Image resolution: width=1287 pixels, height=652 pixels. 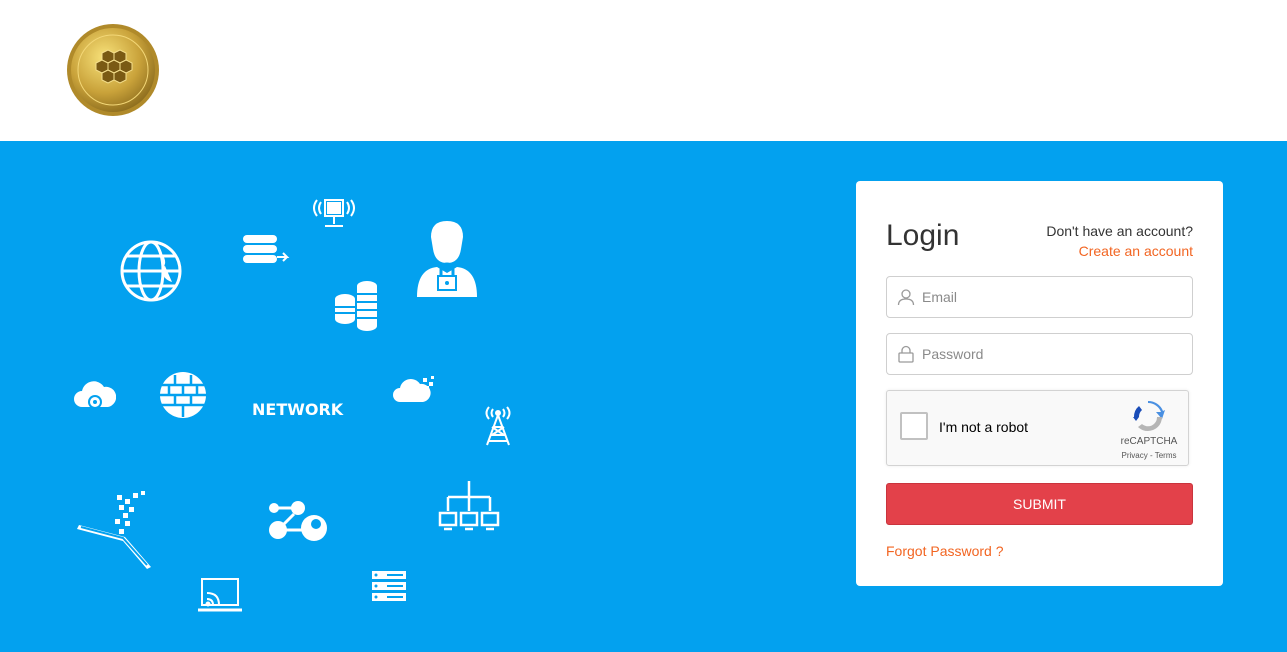 I want to click on password-input, so click(x=1052, y=354).